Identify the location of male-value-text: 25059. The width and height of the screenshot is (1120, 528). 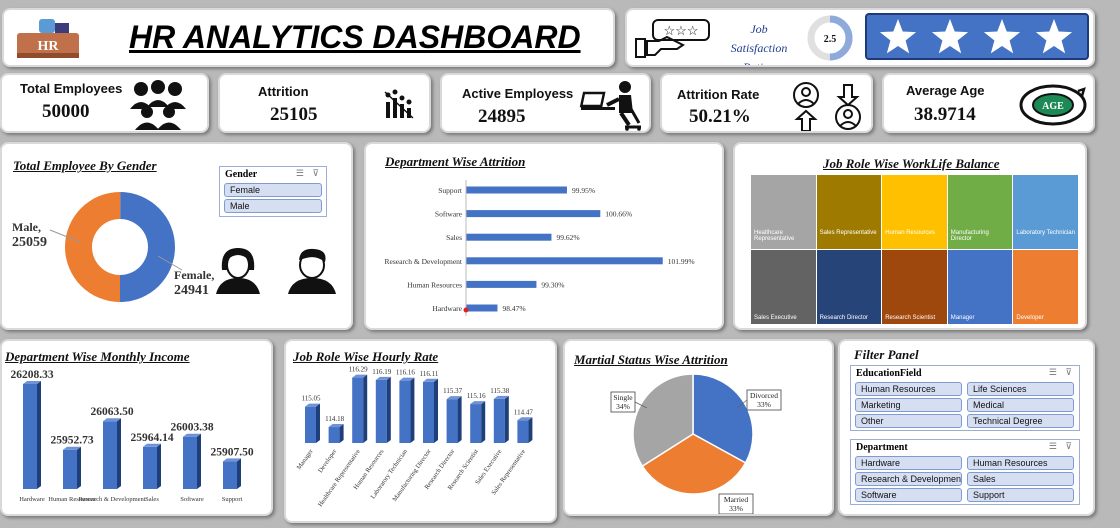
(29, 242).